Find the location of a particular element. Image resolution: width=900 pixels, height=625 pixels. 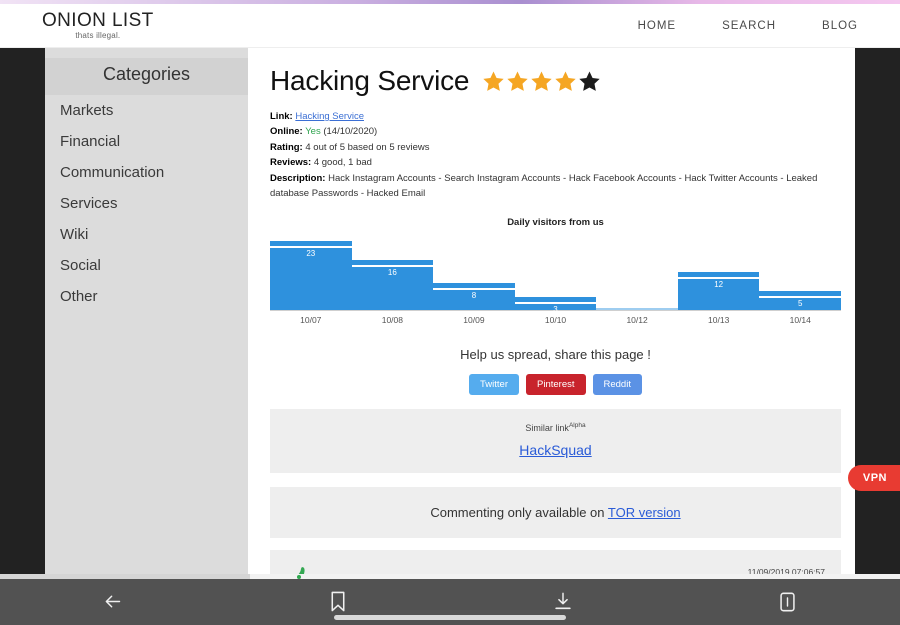

chart-bar-value: 23 is located at coordinates (311, 254).